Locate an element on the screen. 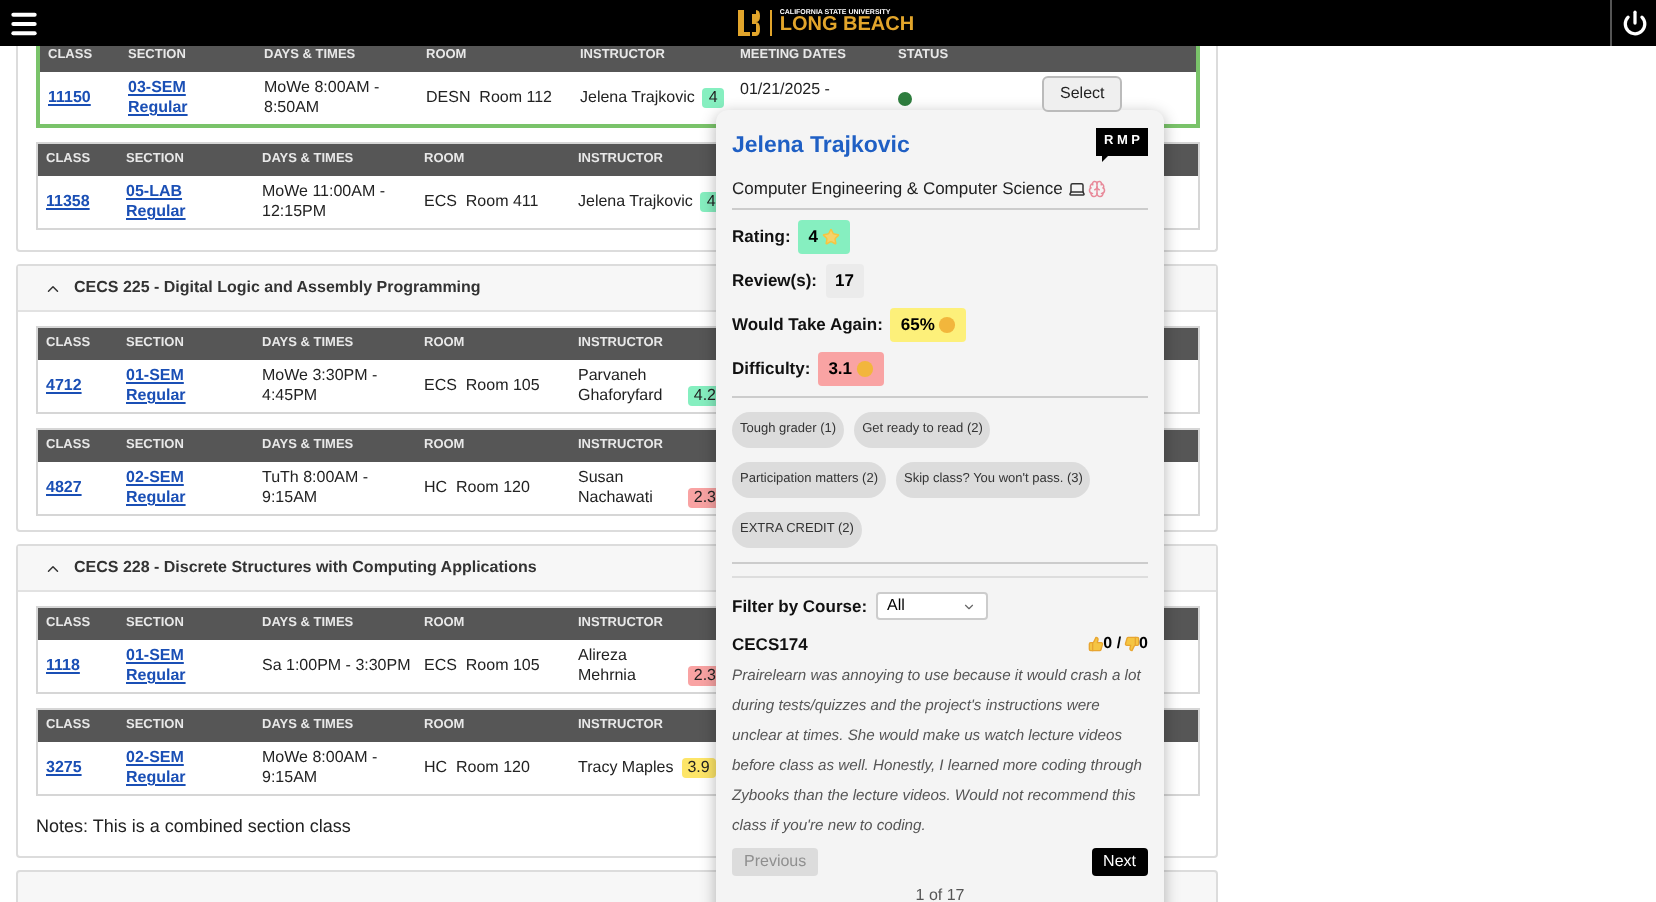  power-icon is located at coordinates (1634, 23).